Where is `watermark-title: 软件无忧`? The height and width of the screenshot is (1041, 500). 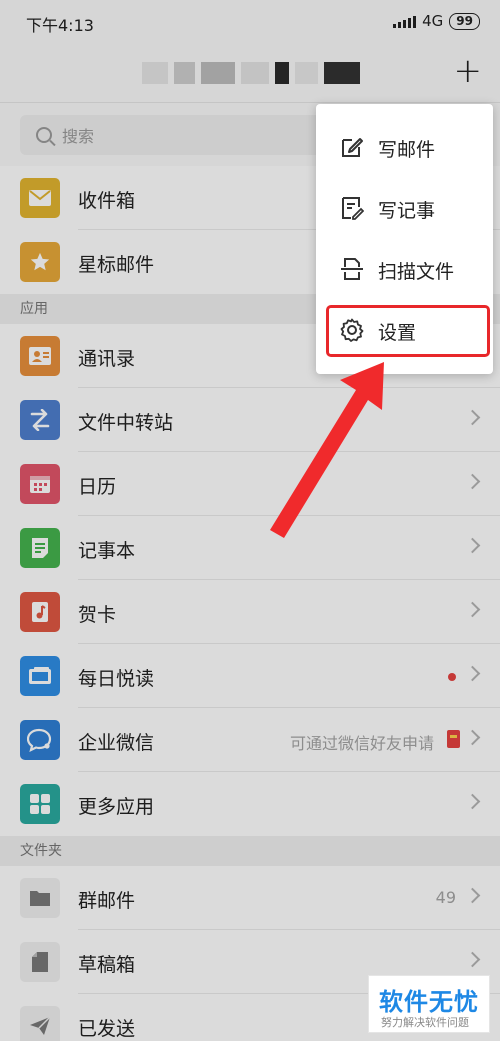
watermark-title: 软件无忧 is located at coordinates (429, 1002).